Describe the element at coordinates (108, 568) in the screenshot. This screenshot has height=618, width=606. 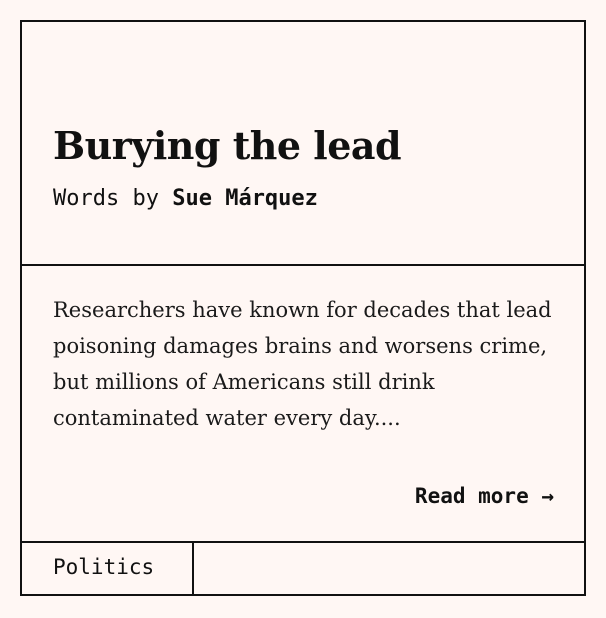
I see `category-tag: Politics` at that location.